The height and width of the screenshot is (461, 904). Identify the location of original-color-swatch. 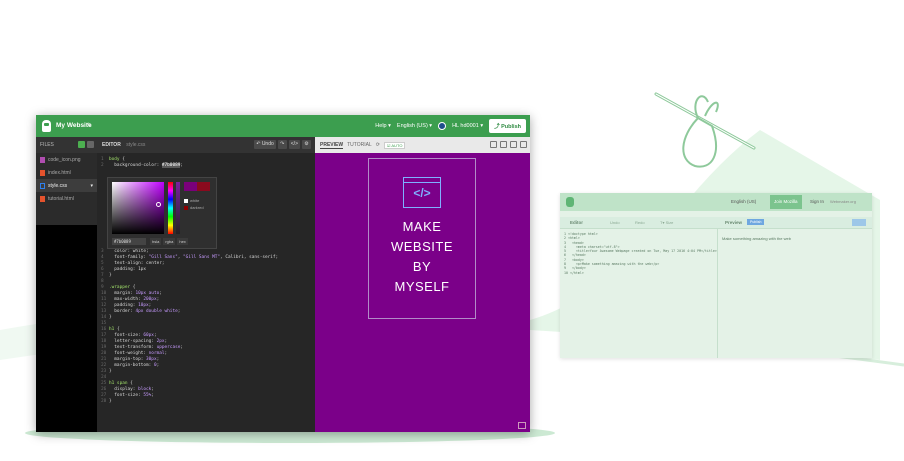
(203, 186).